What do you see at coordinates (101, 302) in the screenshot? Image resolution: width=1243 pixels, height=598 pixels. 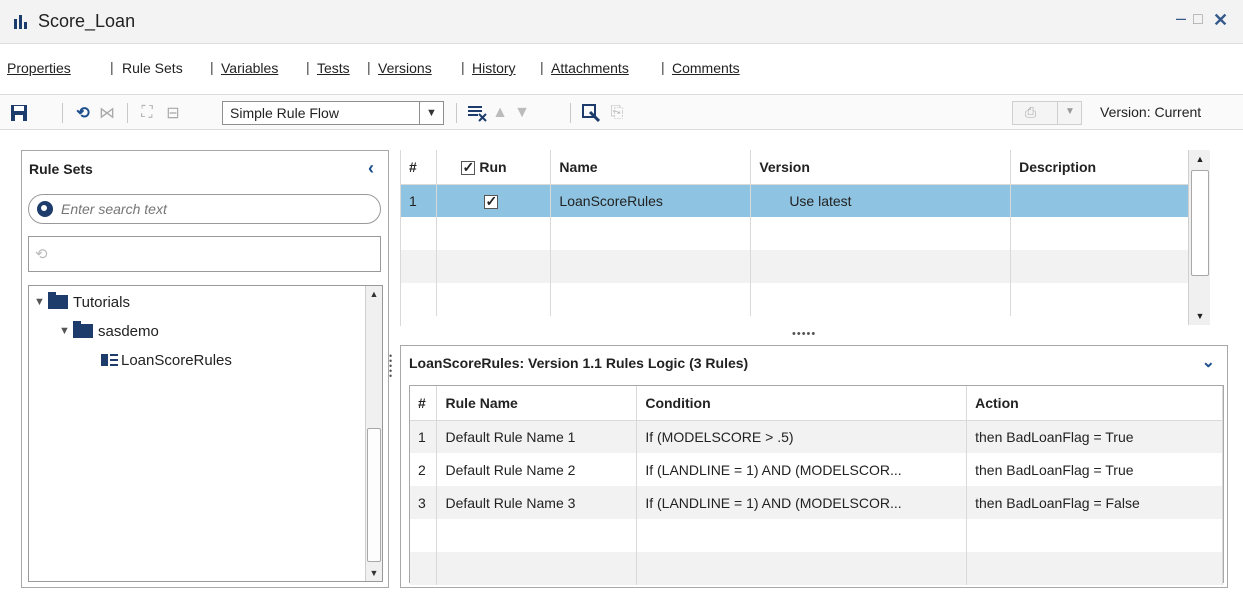 I see `tree-item-label: Tutorials` at bounding box center [101, 302].